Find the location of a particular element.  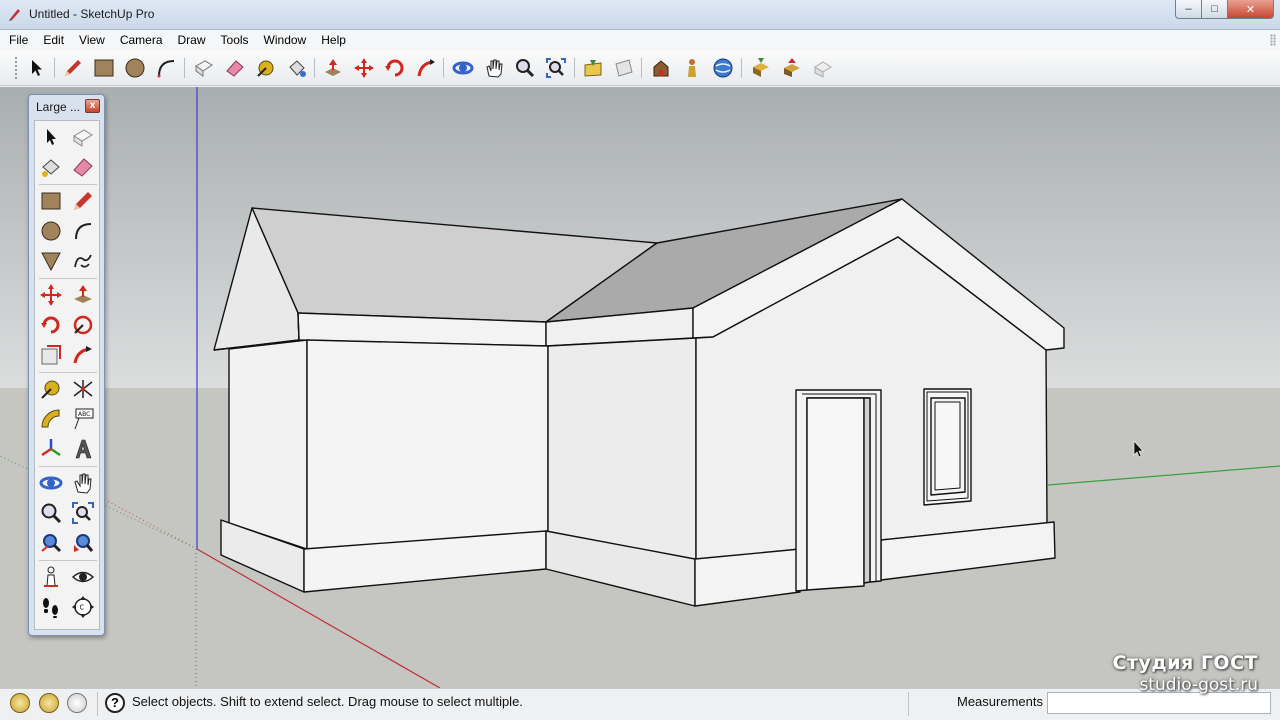

sheet-icon is located at coordinates (624, 68).